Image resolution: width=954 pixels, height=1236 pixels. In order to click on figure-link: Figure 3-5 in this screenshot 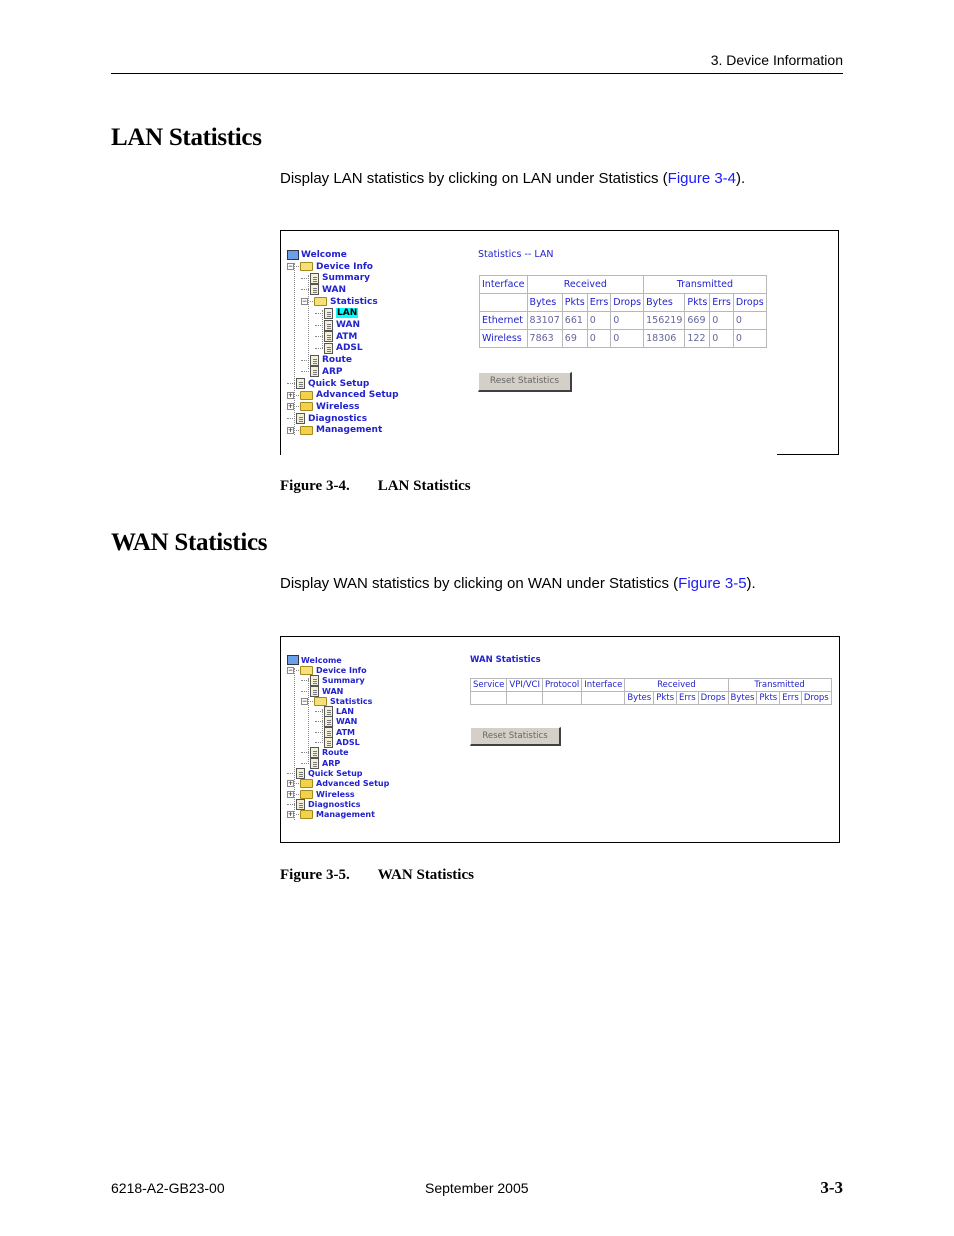, I will do `click(712, 583)`.